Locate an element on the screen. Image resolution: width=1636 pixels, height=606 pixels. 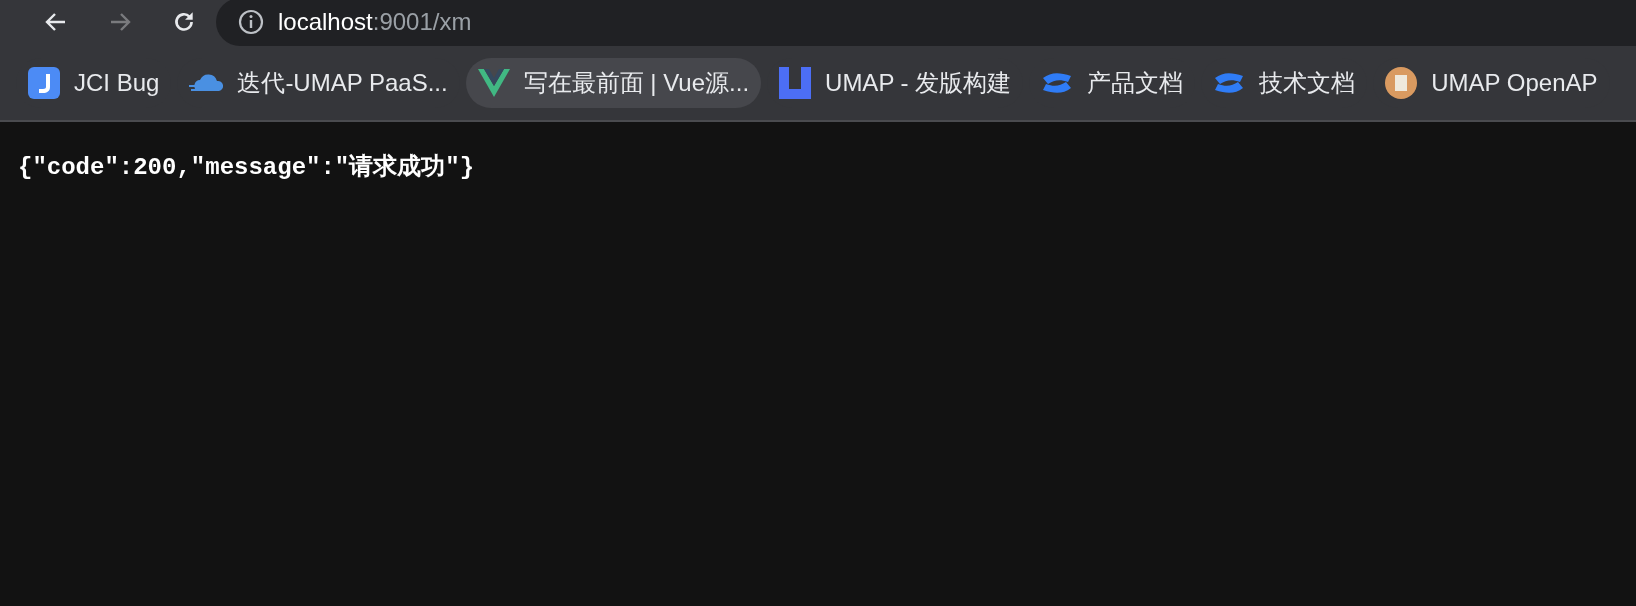
json-response-text: {"code":200,"message":"请求成功"} is located at coordinates (247, 167).